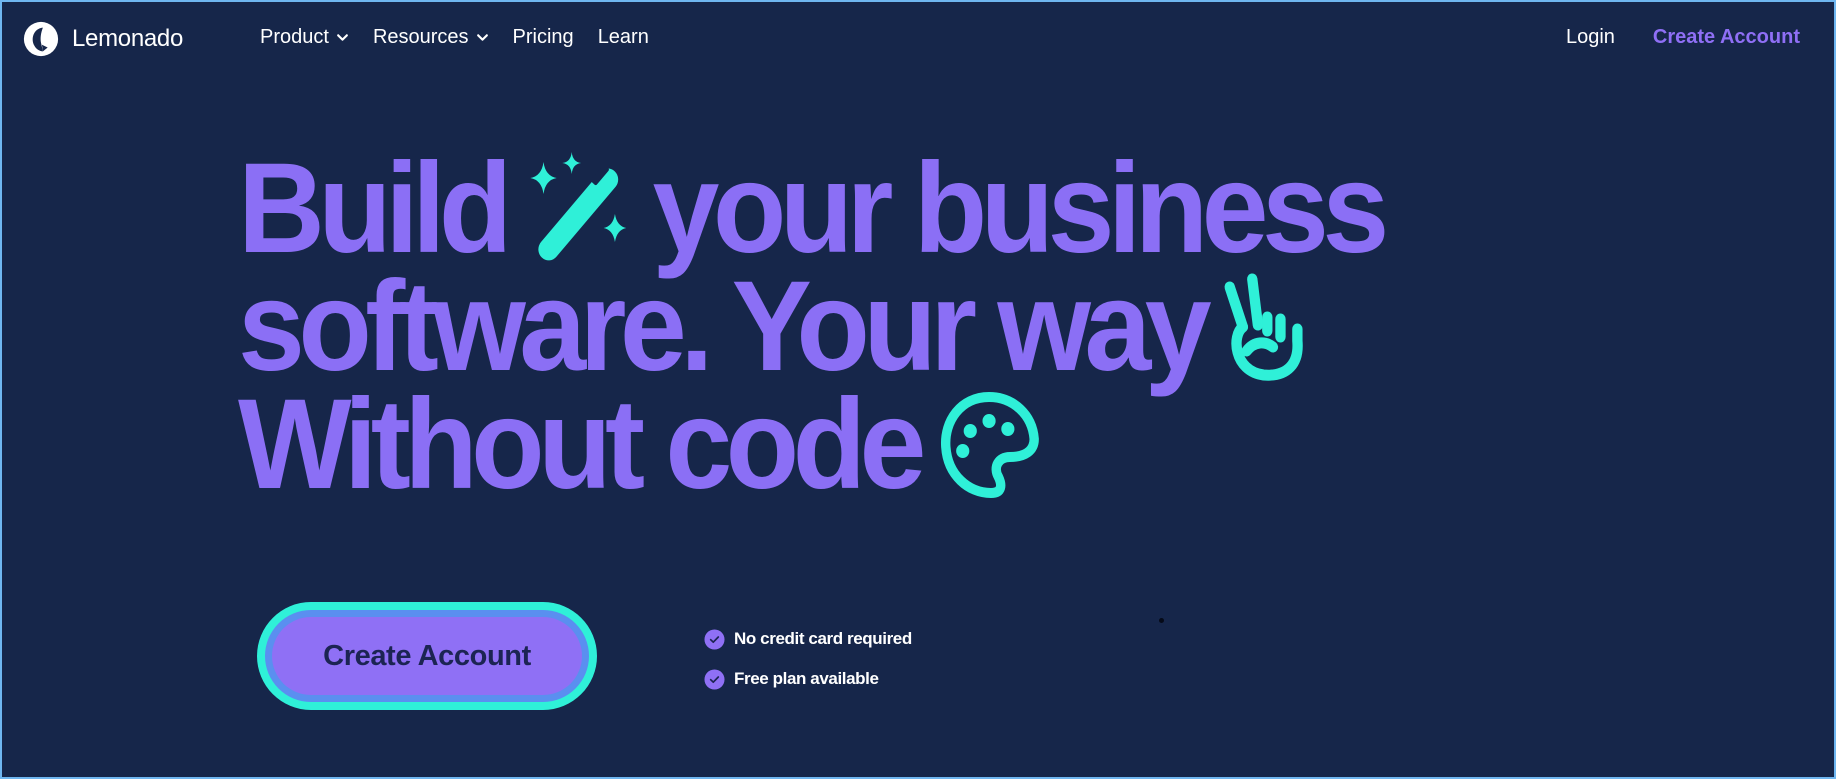 The image size is (1836, 779). Describe the element at coordinates (823, 638) in the screenshot. I see `benefit-label: No credit card required` at that location.